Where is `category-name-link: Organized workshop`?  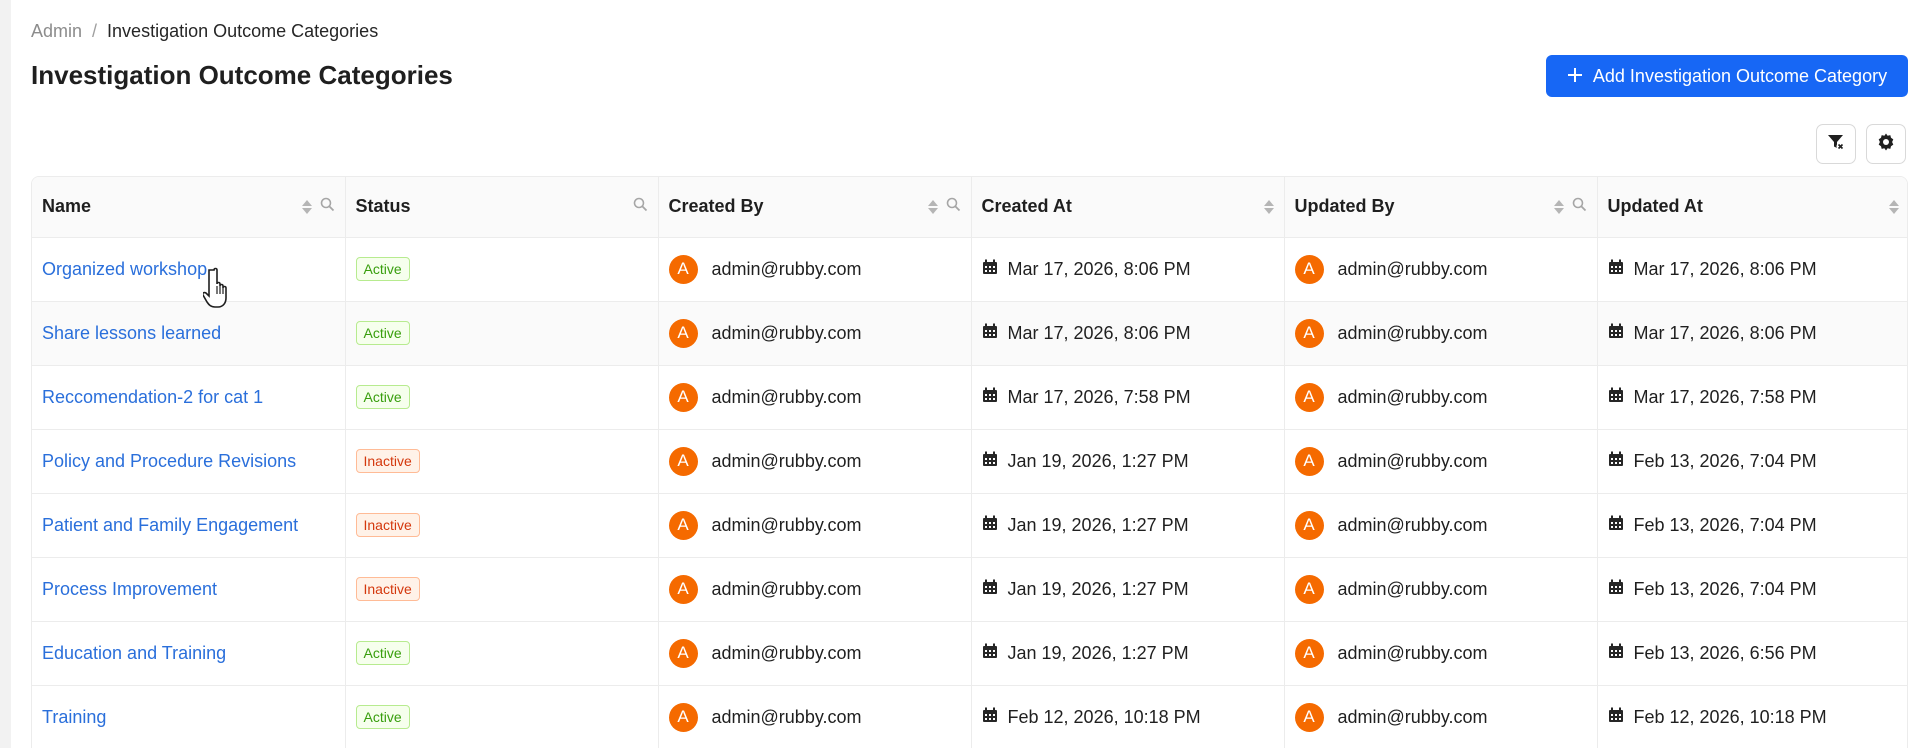
category-name-link: Organized workshop is located at coordinates (124, 269).